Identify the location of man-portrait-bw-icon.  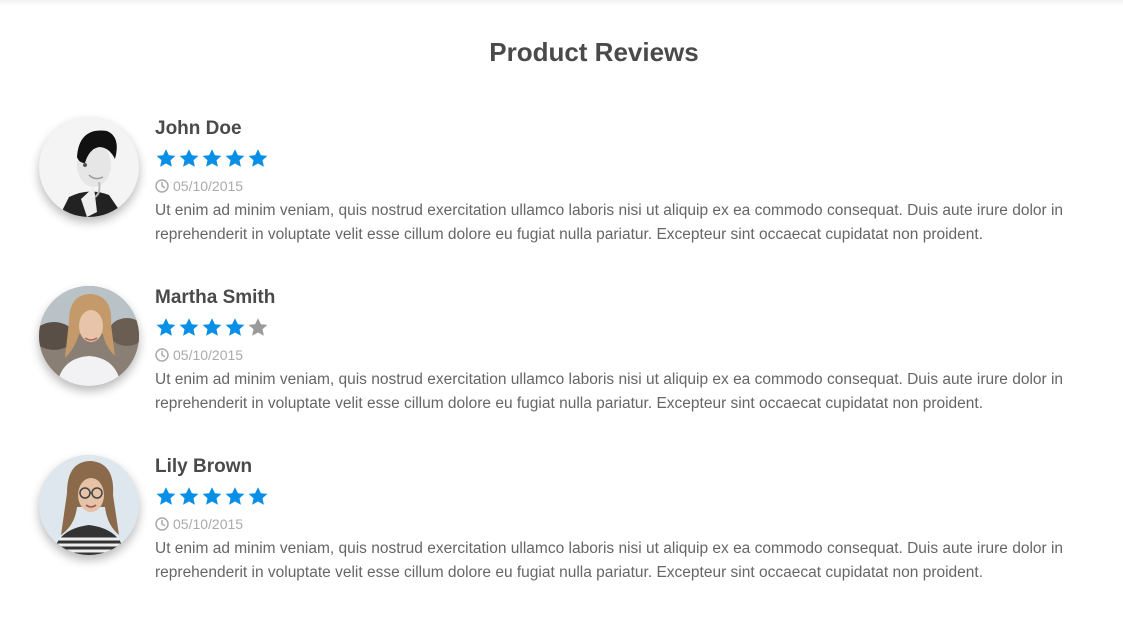
(89, 167).